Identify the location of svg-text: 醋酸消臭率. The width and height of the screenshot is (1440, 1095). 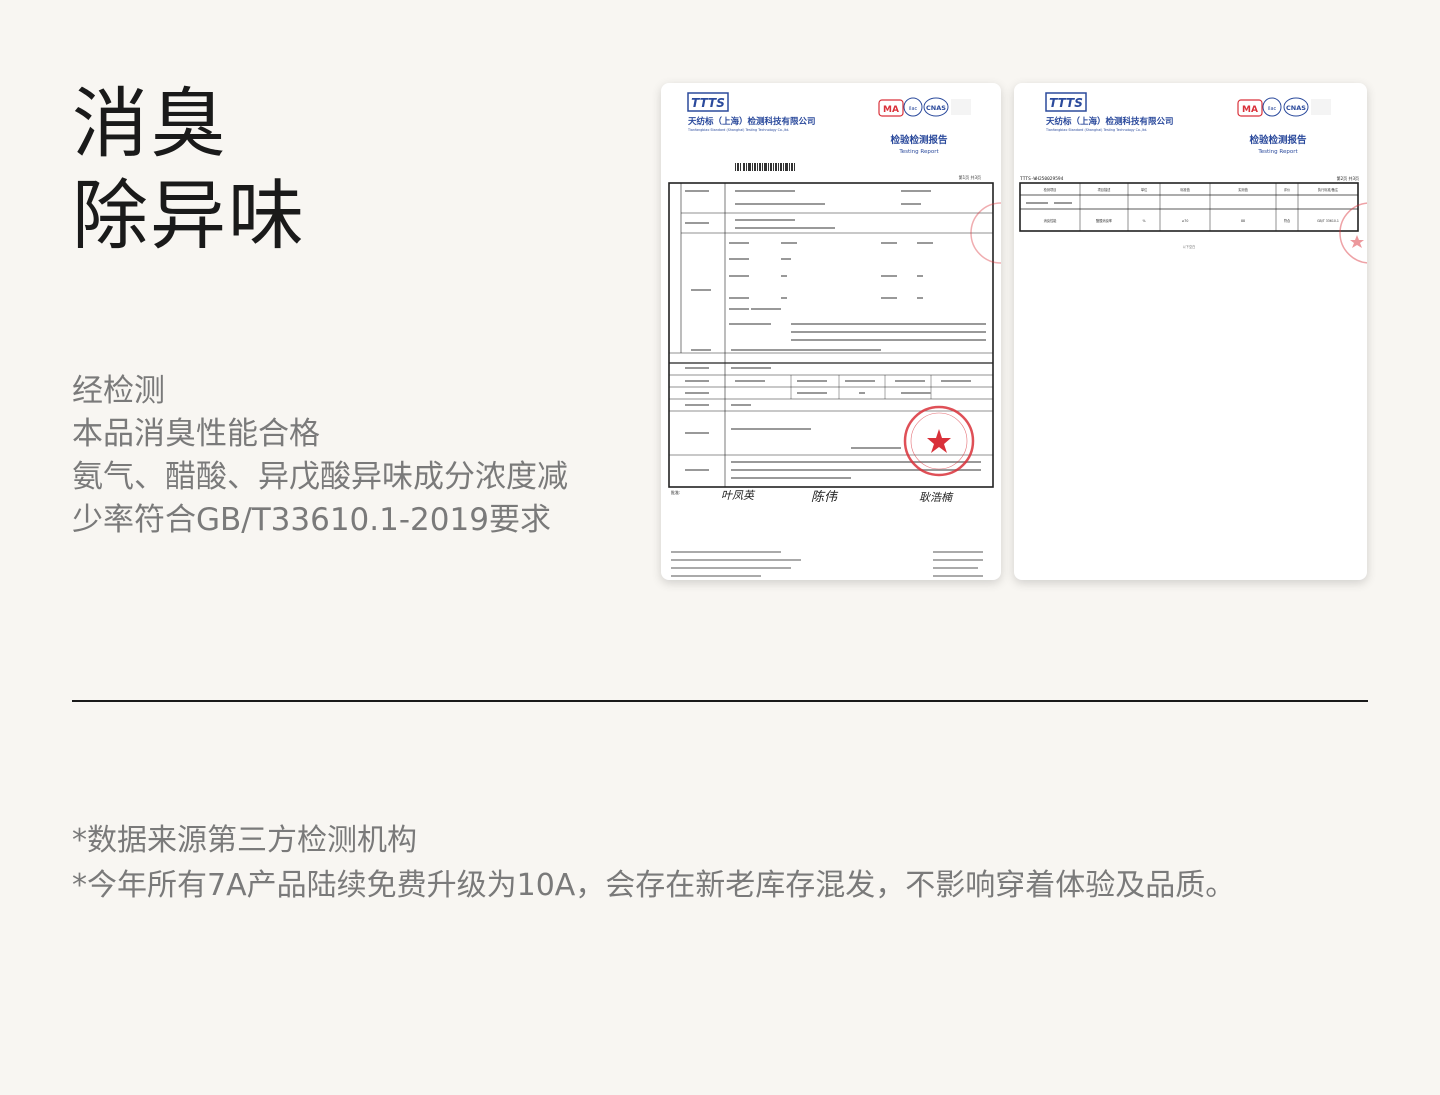
(1104, 220).